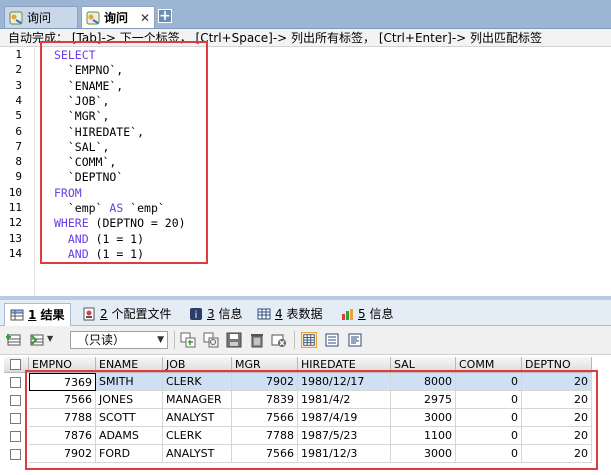 The height and width of the screenshot is (475, 611). Describe the element at coordinates (18, 100) in the screenshot. I see `line-number: 4` at that location.